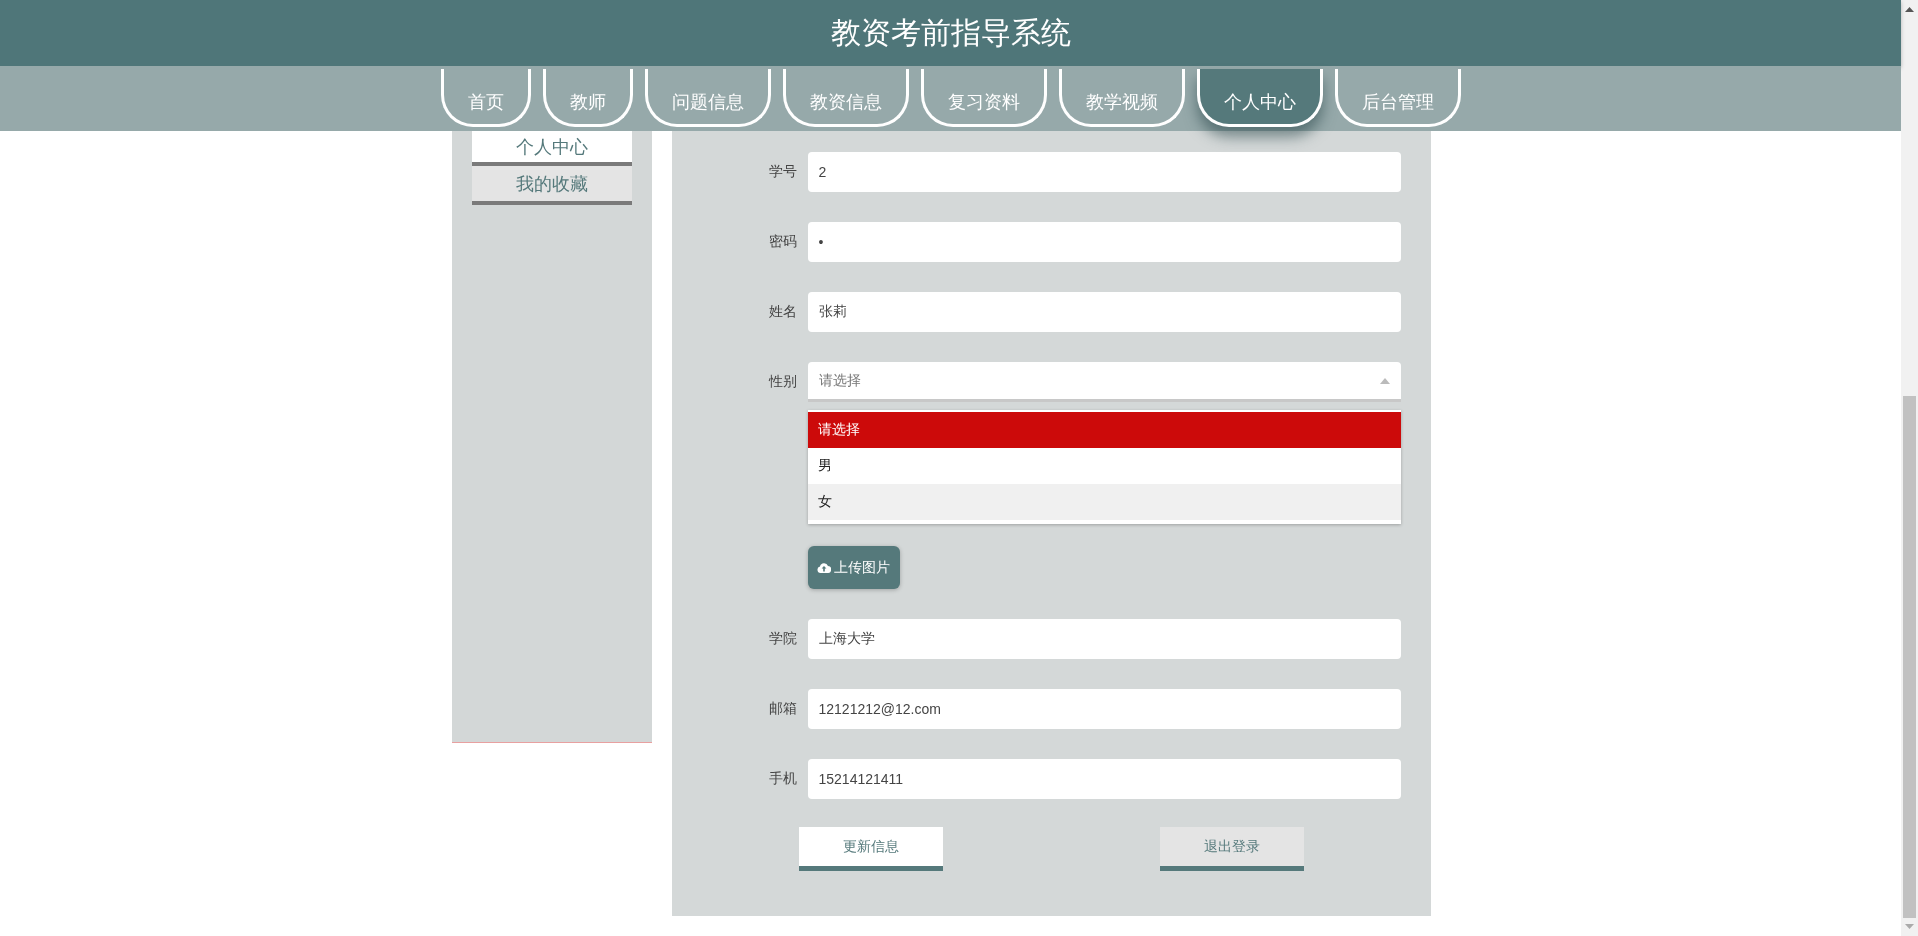 Image resolution: width=1918 pixels, height=936 pixels. What do you see at coordinates (1909, 9) in the screenshot?
I see `scroll-up-icon` at bounding box center [1909, 9].